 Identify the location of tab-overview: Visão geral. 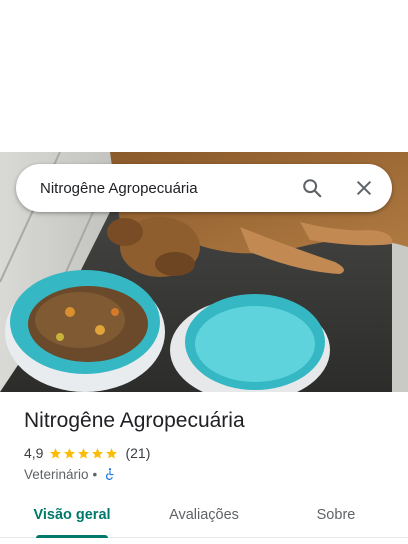
(72, 515).